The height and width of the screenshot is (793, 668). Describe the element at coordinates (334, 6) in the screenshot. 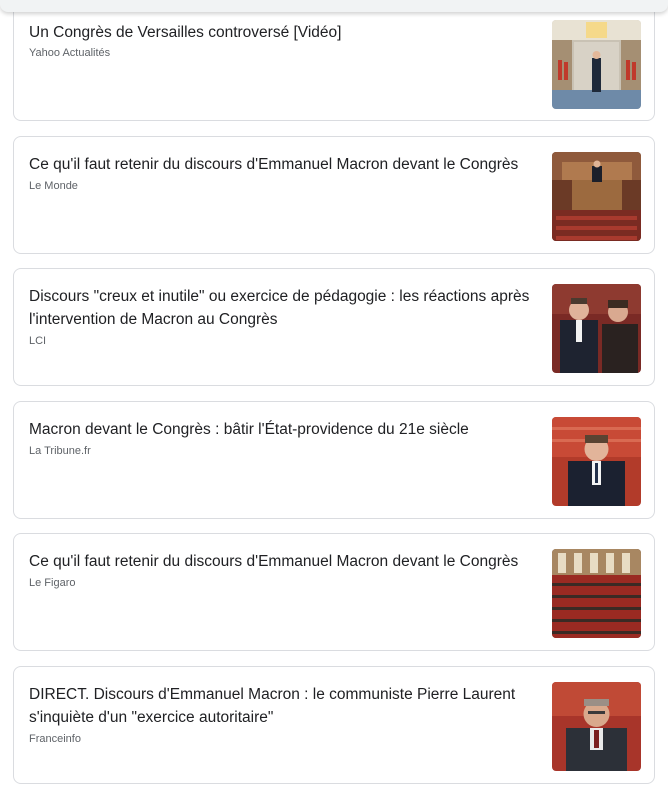

I see `search-header-bar` at that location.